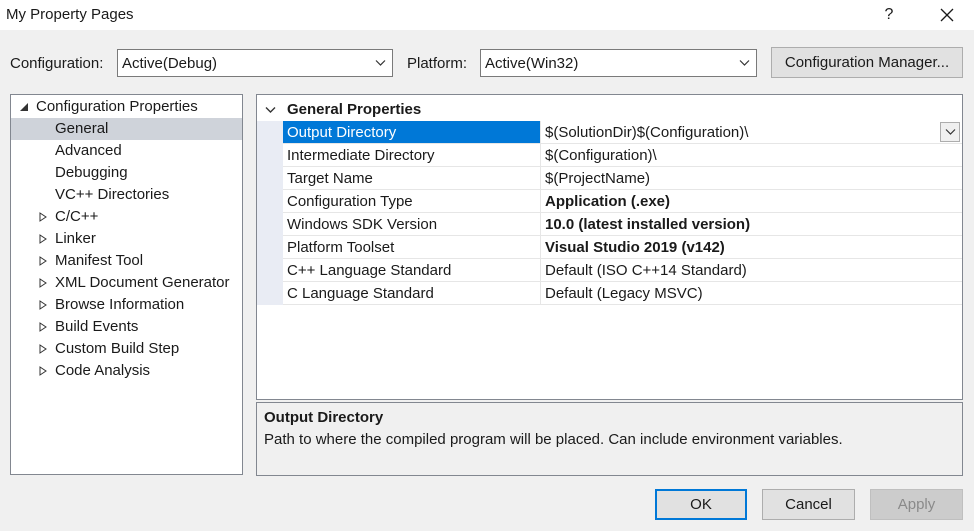 The height and width of the screenshot is (531, 974). I want to click on property-value-text: Visual Studio 2019 (v142), so click(635, 247).